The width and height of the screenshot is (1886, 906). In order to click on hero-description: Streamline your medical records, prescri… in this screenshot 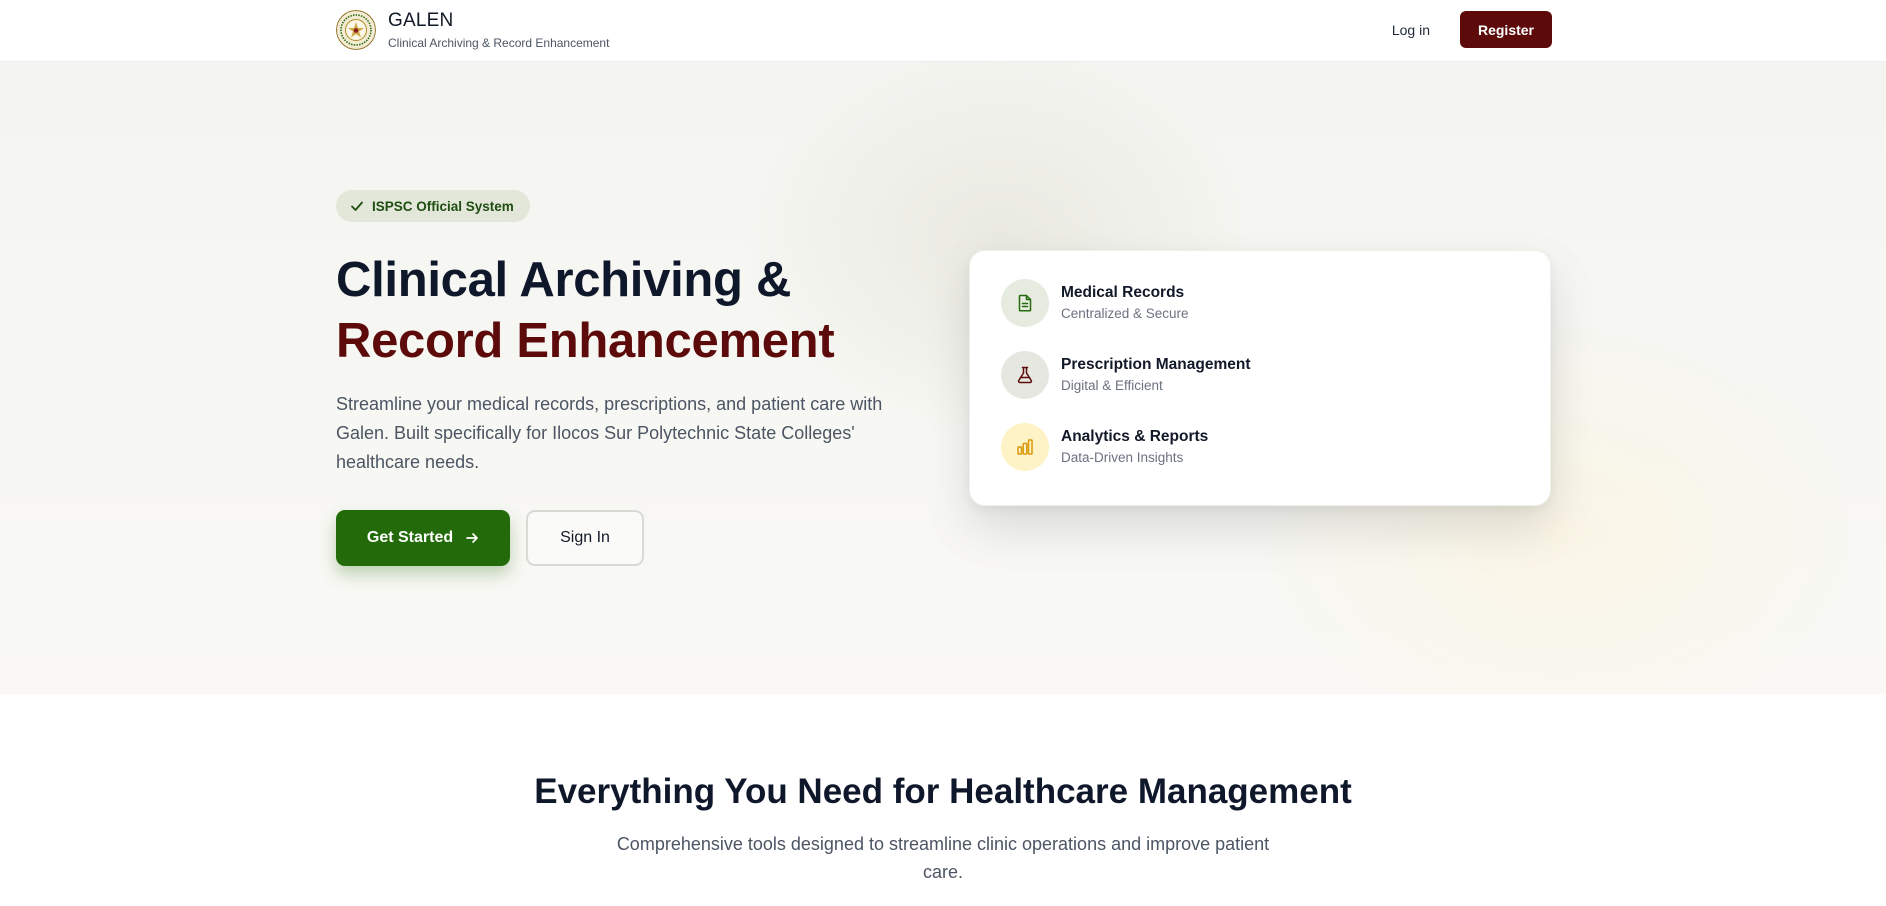, I will do `click(609, 433)`.